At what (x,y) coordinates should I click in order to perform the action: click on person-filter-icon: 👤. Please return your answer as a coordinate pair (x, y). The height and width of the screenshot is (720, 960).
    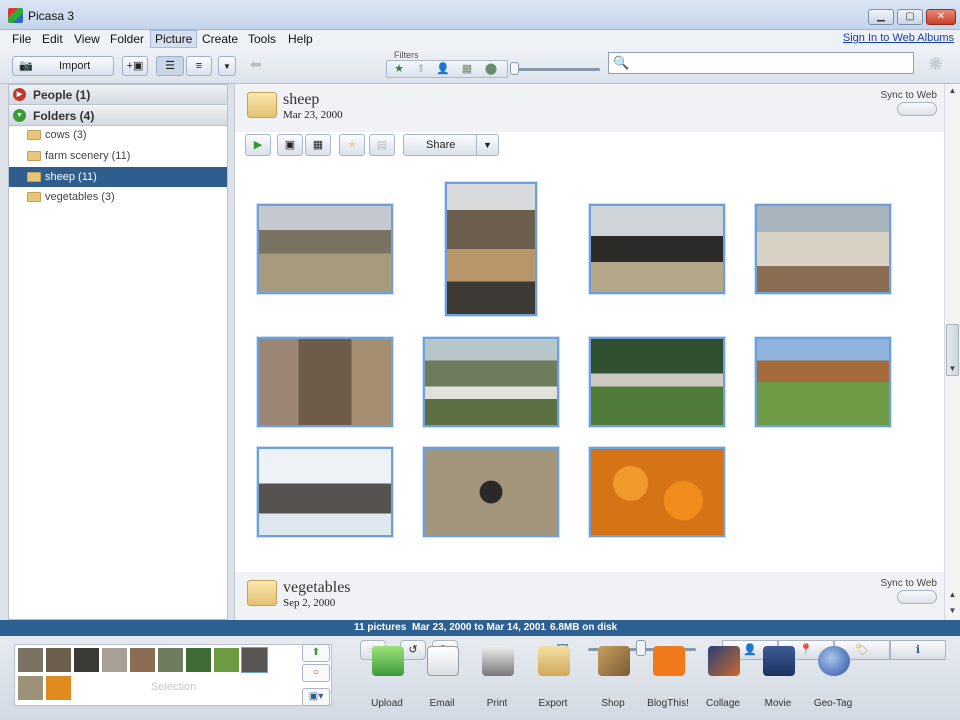
    Looking at the image, I should click on (443, 69).